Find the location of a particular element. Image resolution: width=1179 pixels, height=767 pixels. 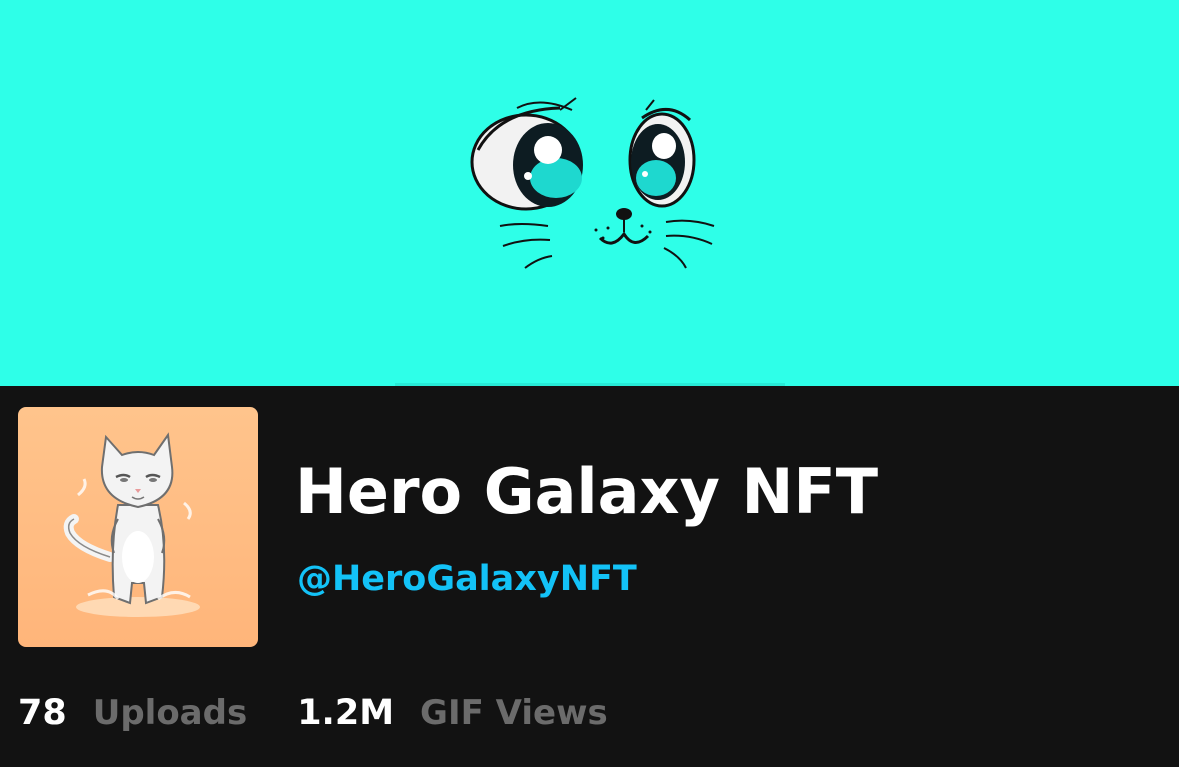

stat-gif-views-label: GIF Views is located at coordinates (514, 713).